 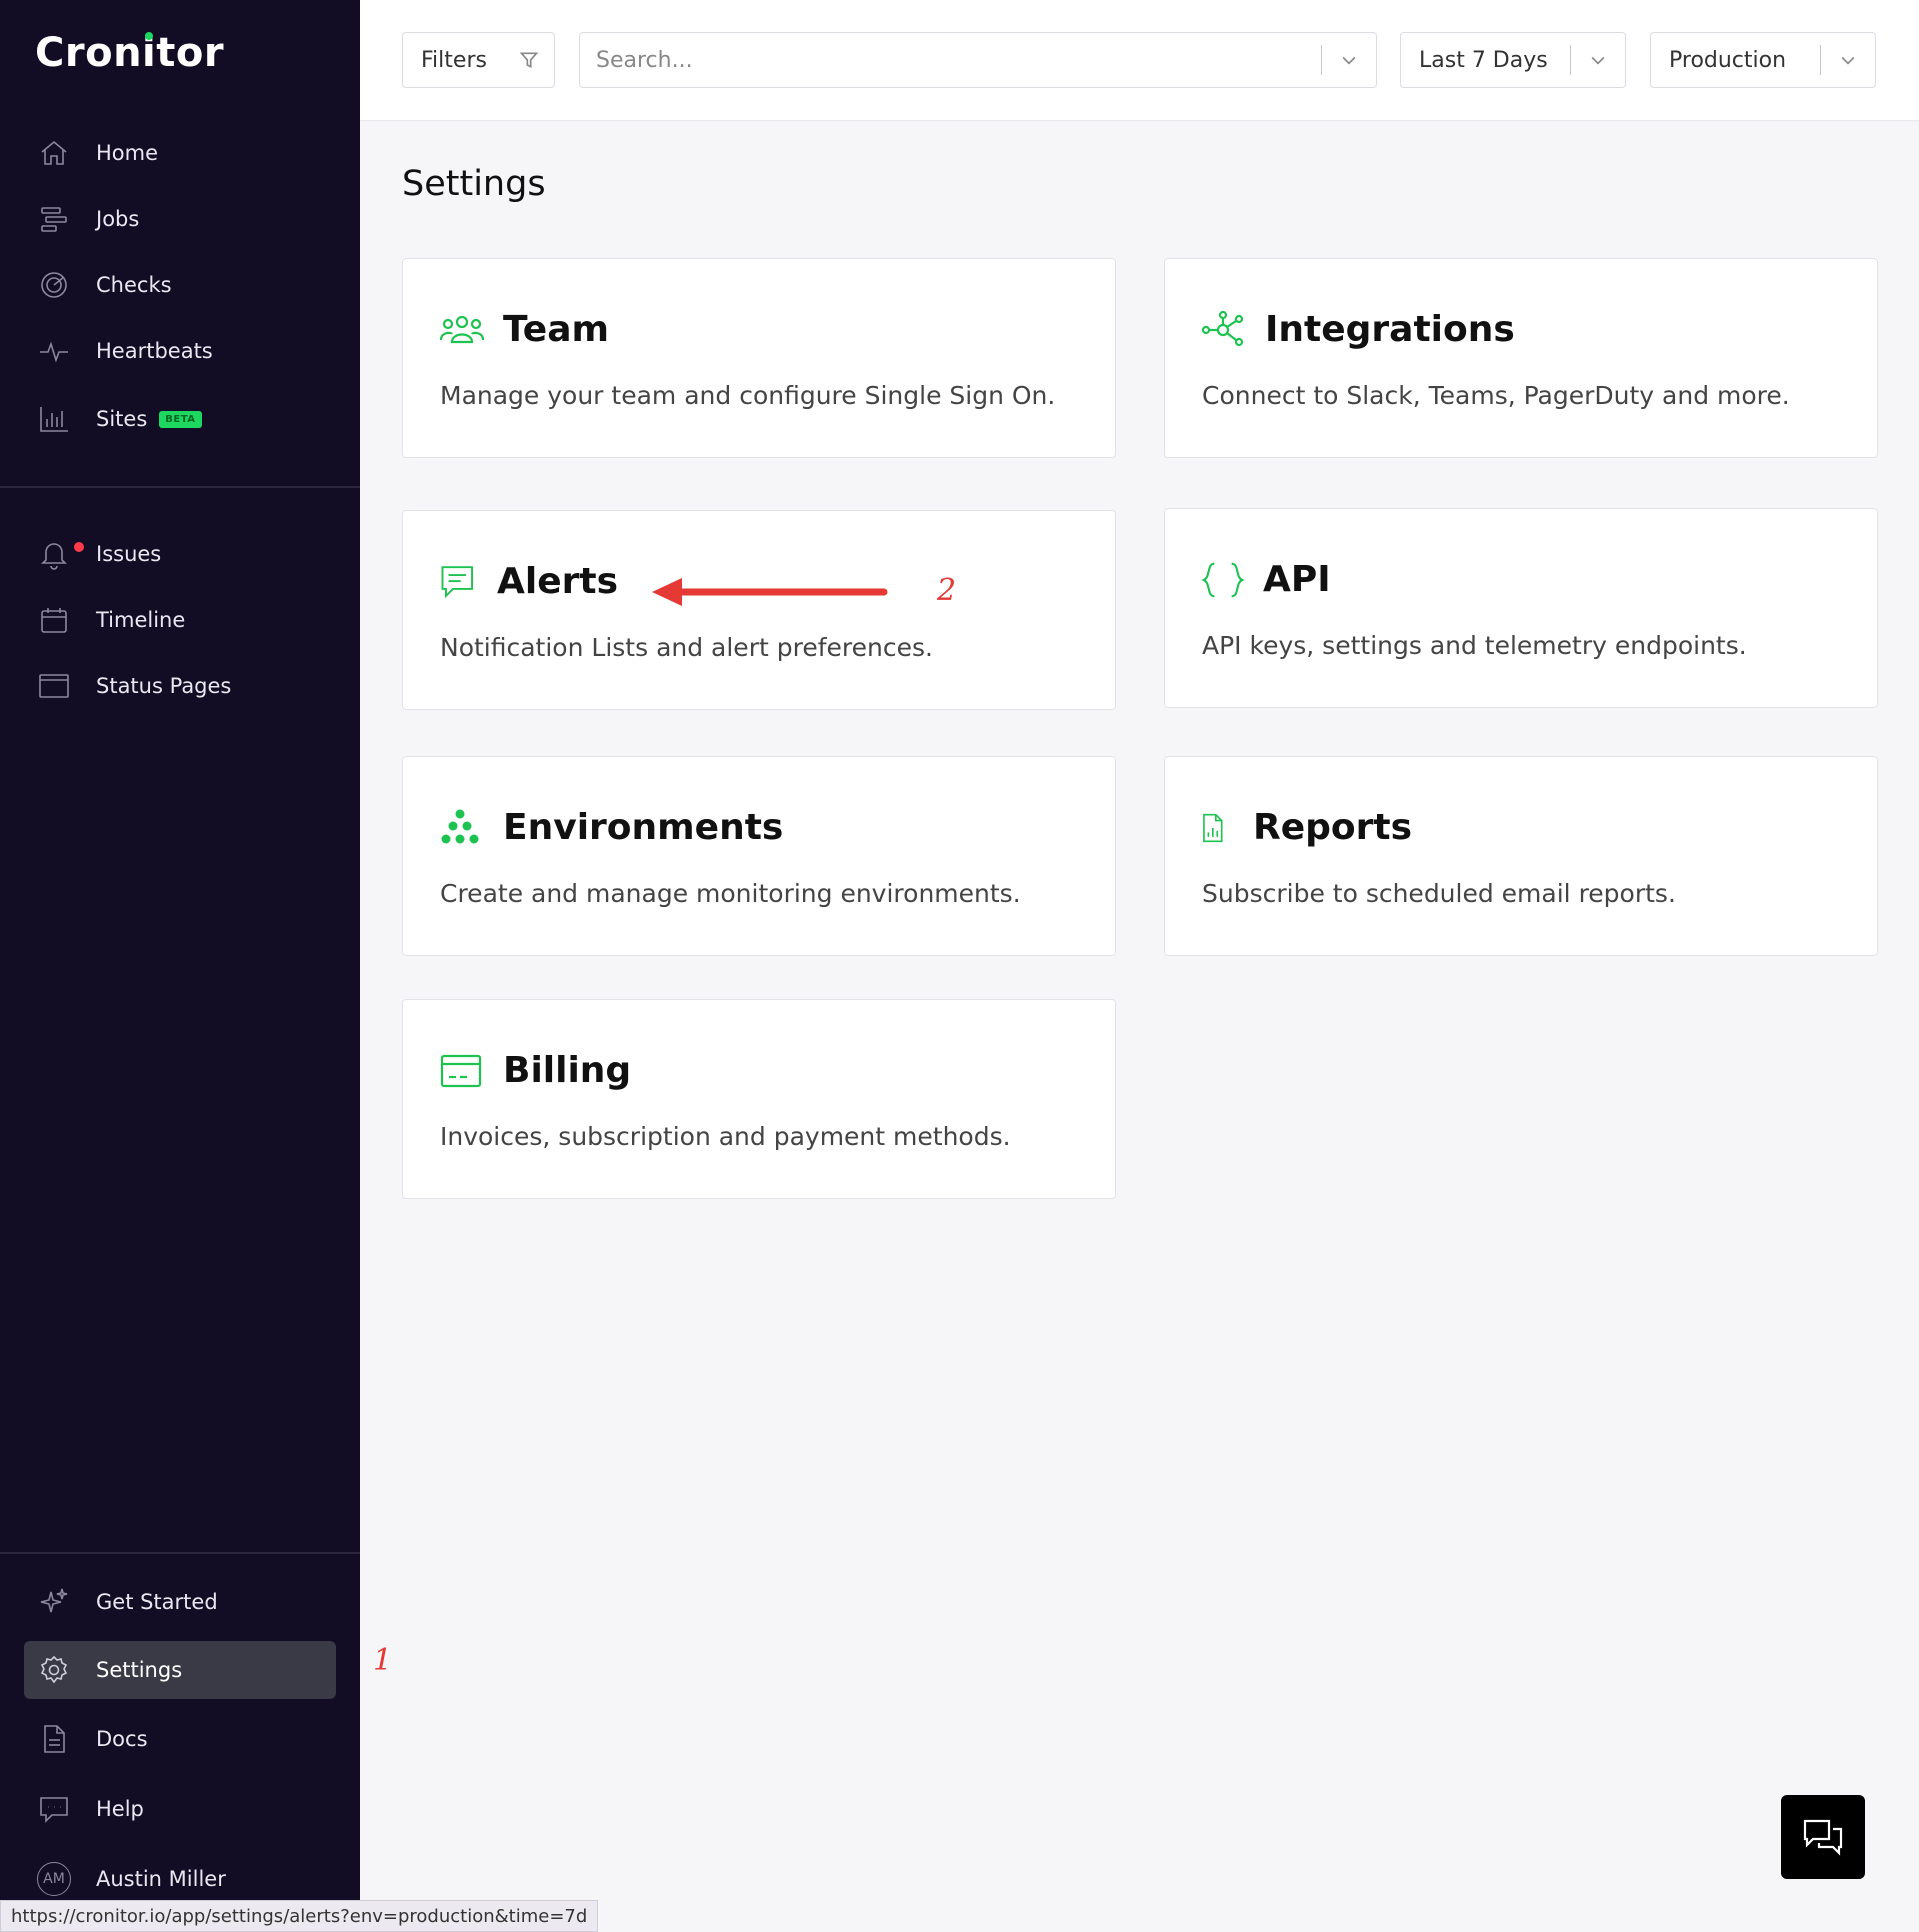 What do you see at coordinates (134, 285) in the screenshot?
I see `sidebar-item-label: Checks` at bounding box center [134, 285].